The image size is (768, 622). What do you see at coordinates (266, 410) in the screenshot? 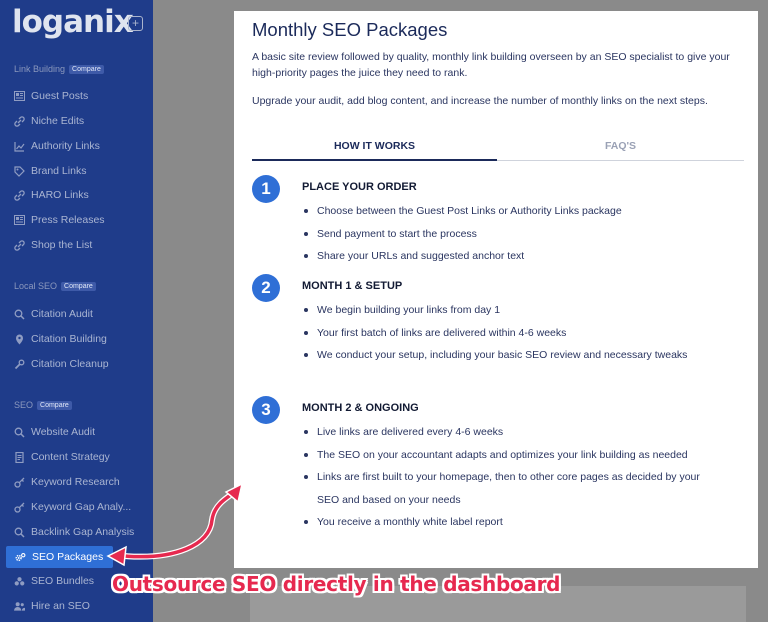
I see `step-number-badge: 3` at bounding box center [266, 410].